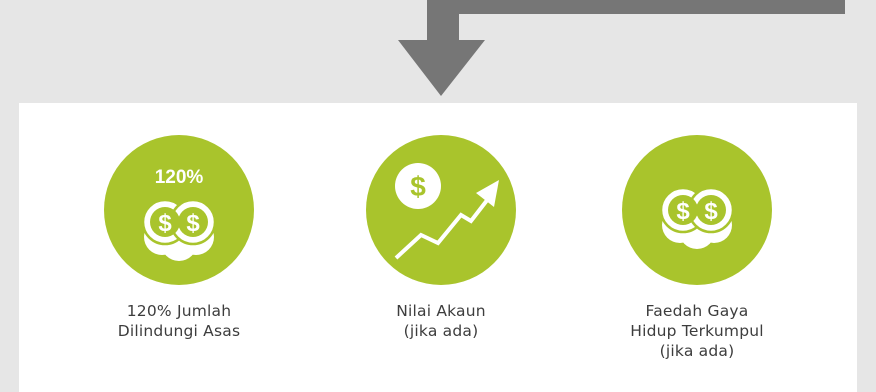  I want to click on caption-line: Faedah Gaya, so click(697, 311).